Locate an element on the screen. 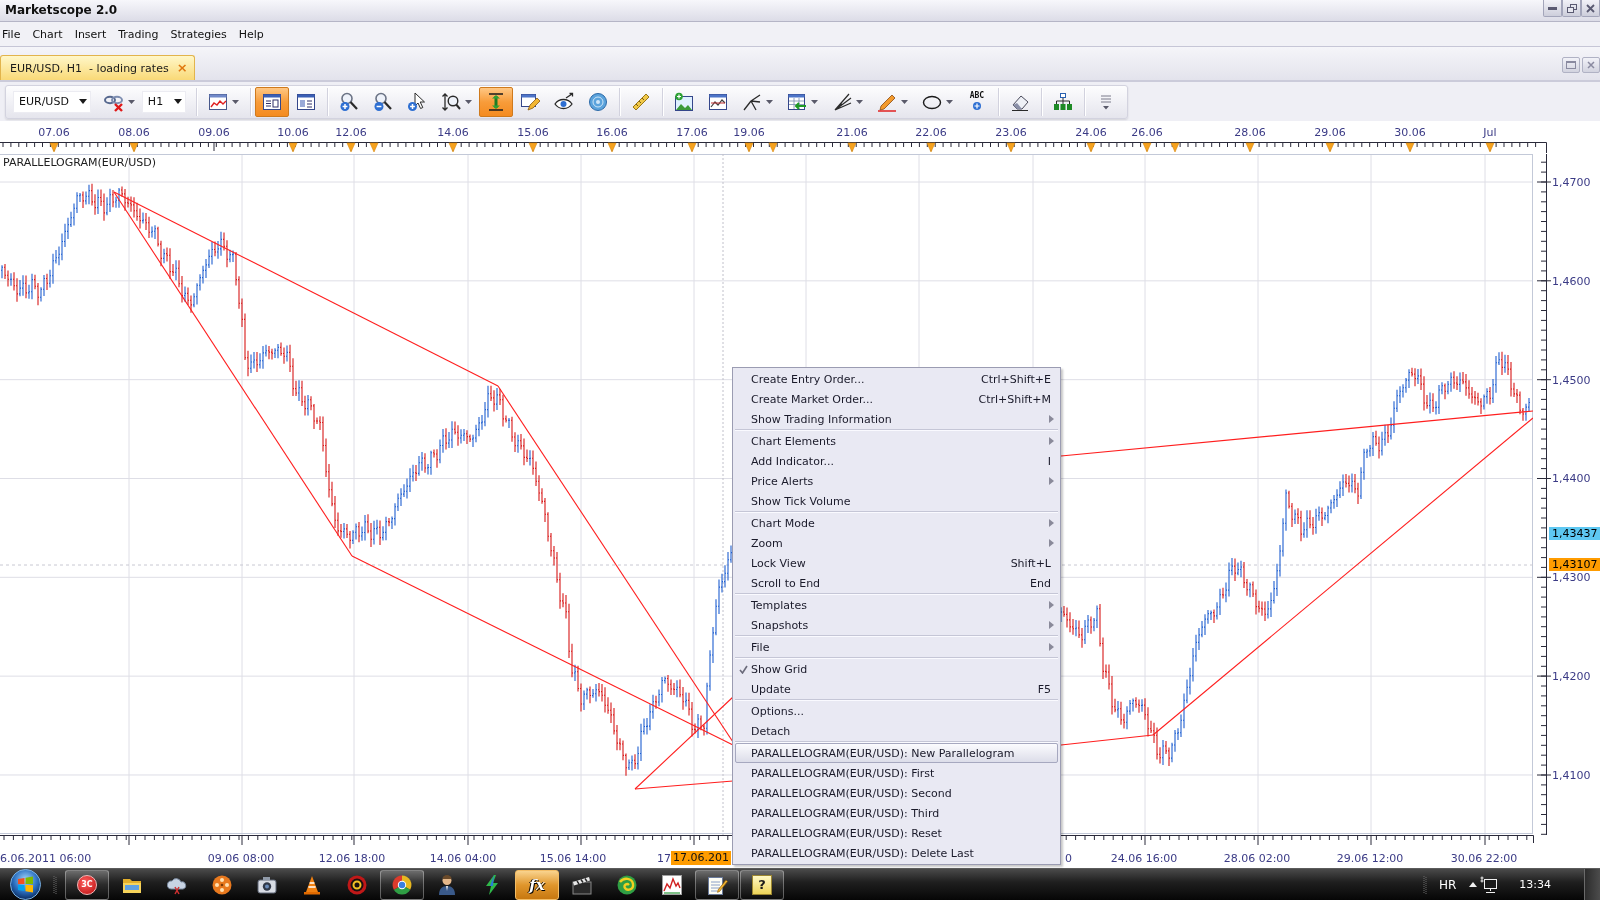  time-axis-label: 10.06 is located at coordinates (293, 132).